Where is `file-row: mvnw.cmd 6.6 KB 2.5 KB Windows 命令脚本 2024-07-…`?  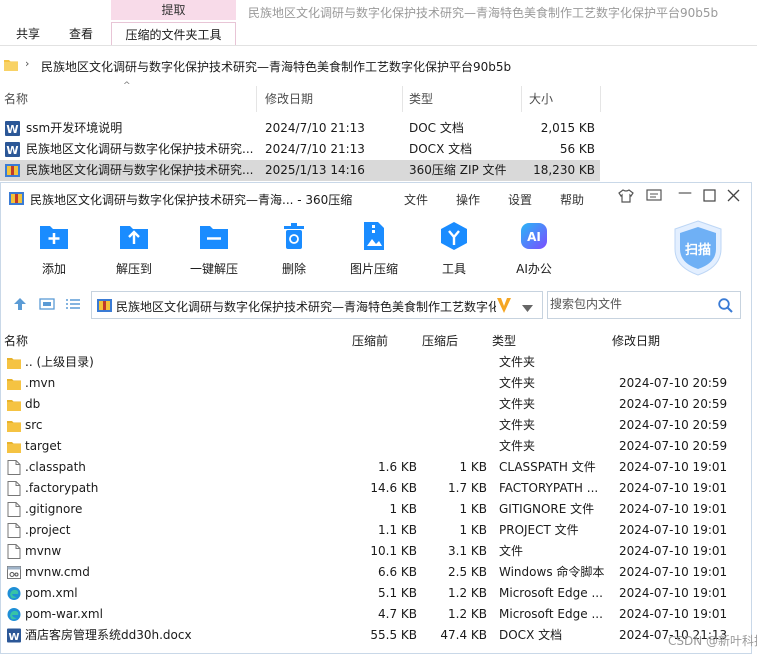 file-row: mvnw.cmd 6.6 KB 2.5 KB Windows 命令脚本 2024-07-… is located at coordinates (376, 572).